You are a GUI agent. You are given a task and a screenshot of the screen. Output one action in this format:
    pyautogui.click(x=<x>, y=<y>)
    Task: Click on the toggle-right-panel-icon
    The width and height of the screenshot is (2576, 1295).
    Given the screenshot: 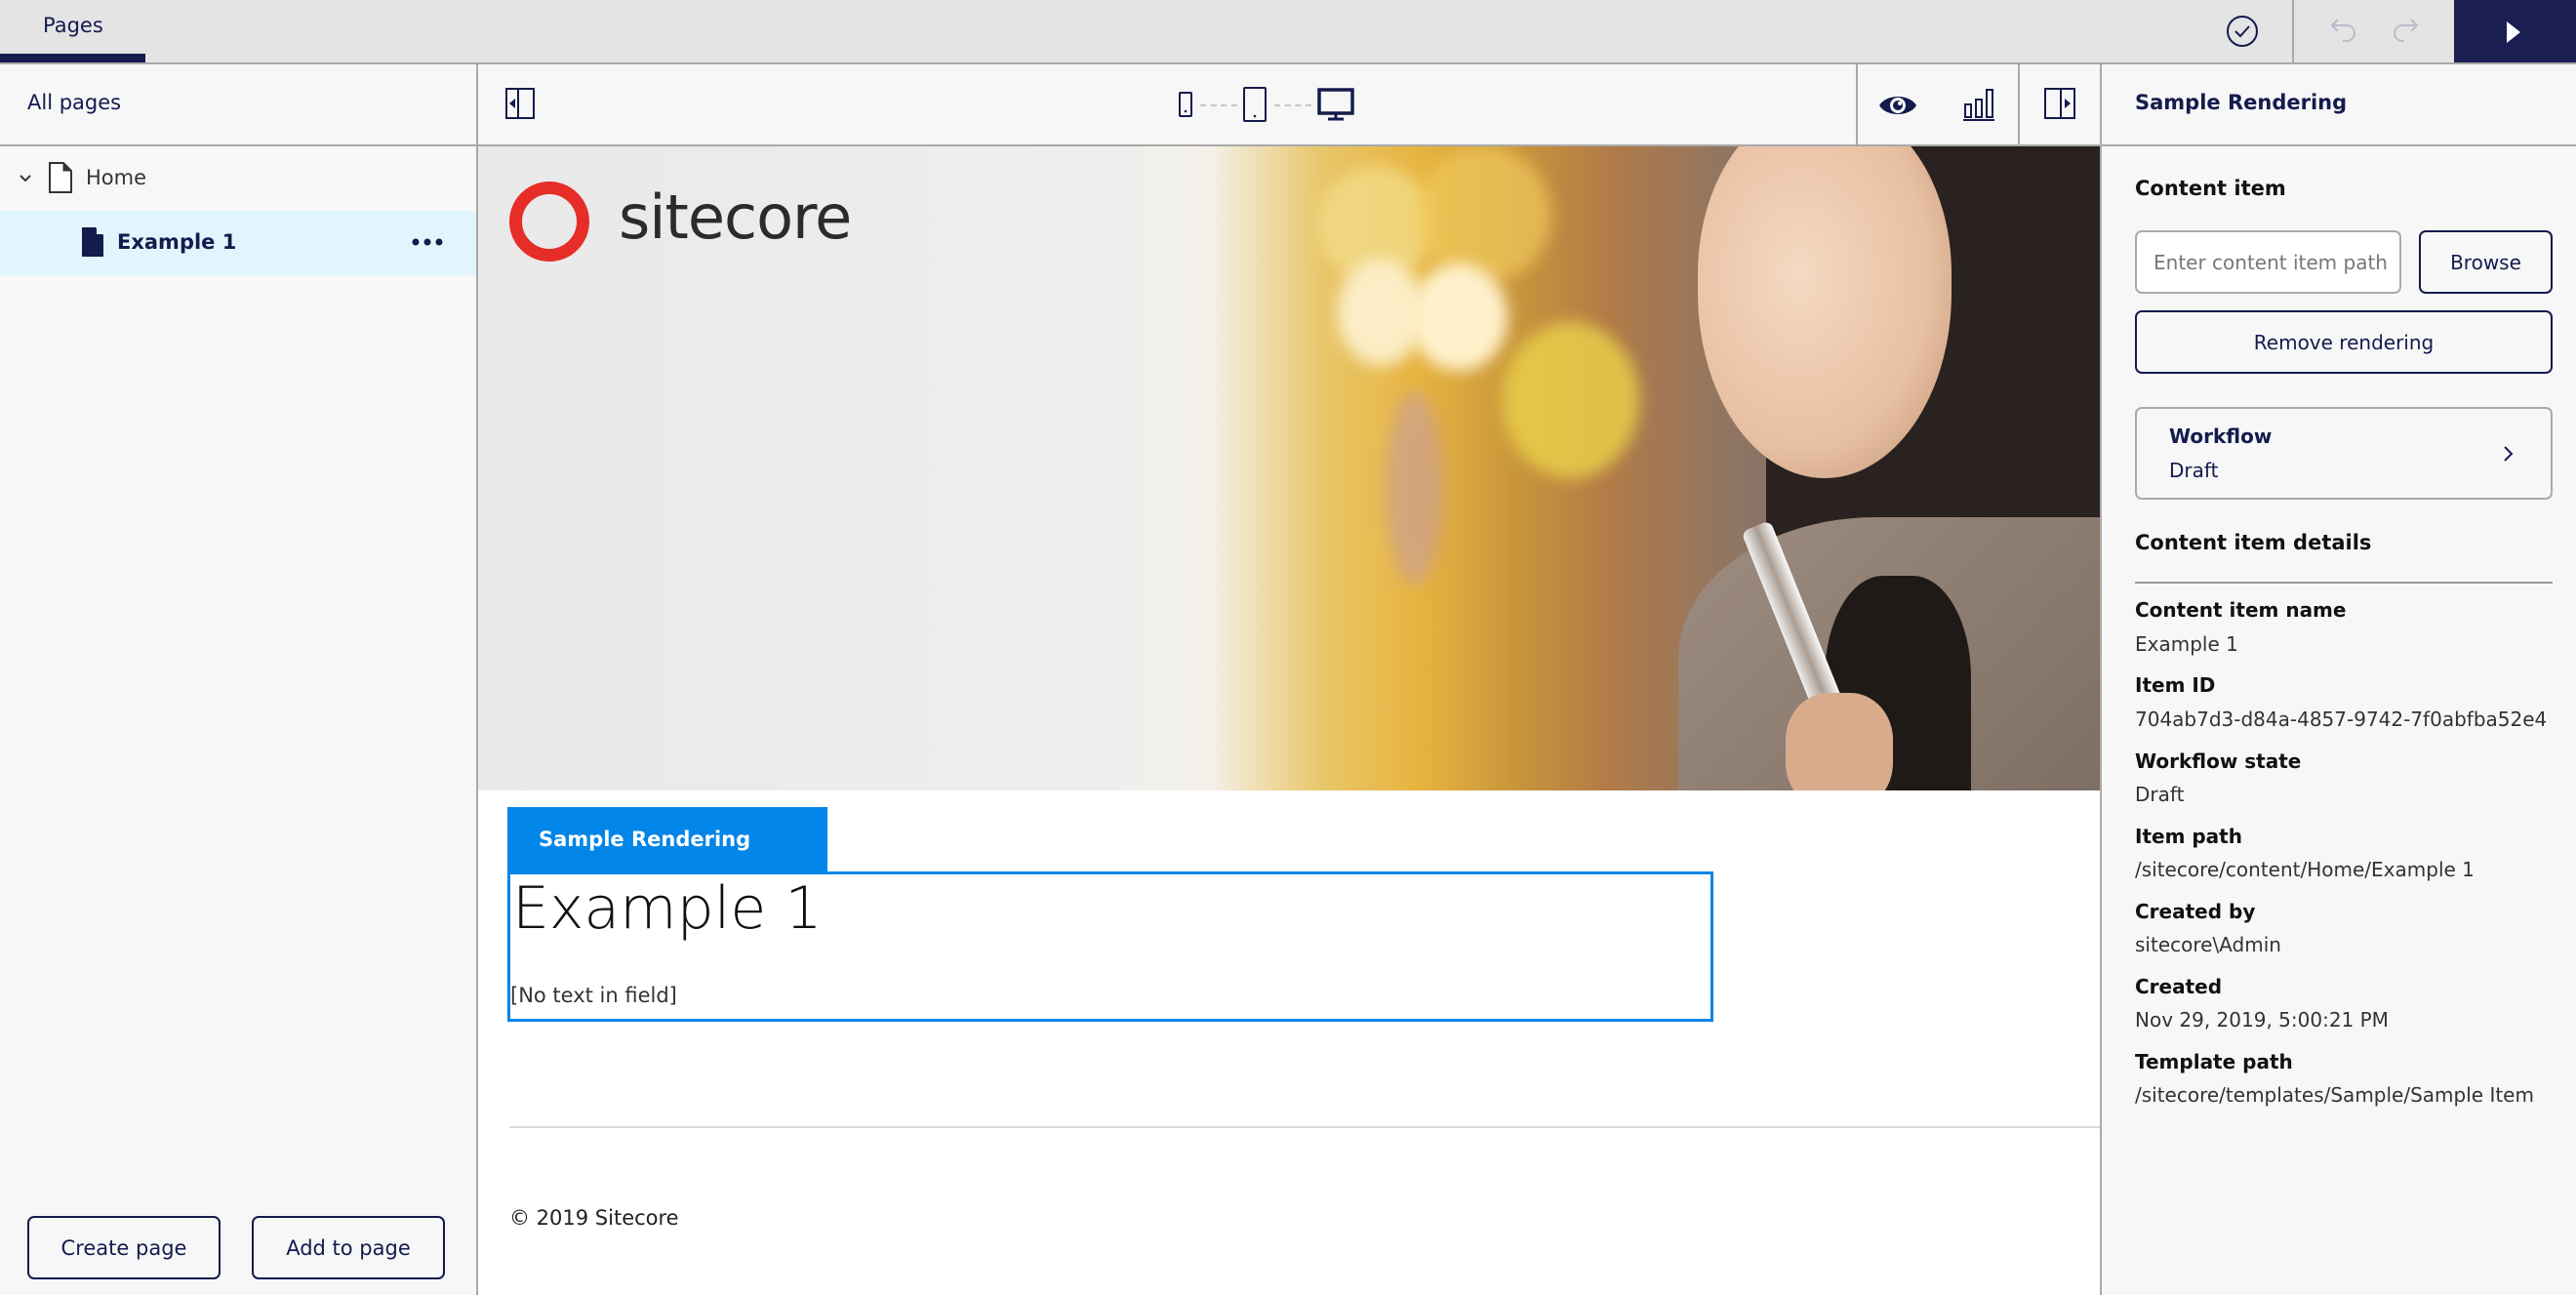 What is the action you would take?
    pyautogui.click(x=2059, y=103)
    